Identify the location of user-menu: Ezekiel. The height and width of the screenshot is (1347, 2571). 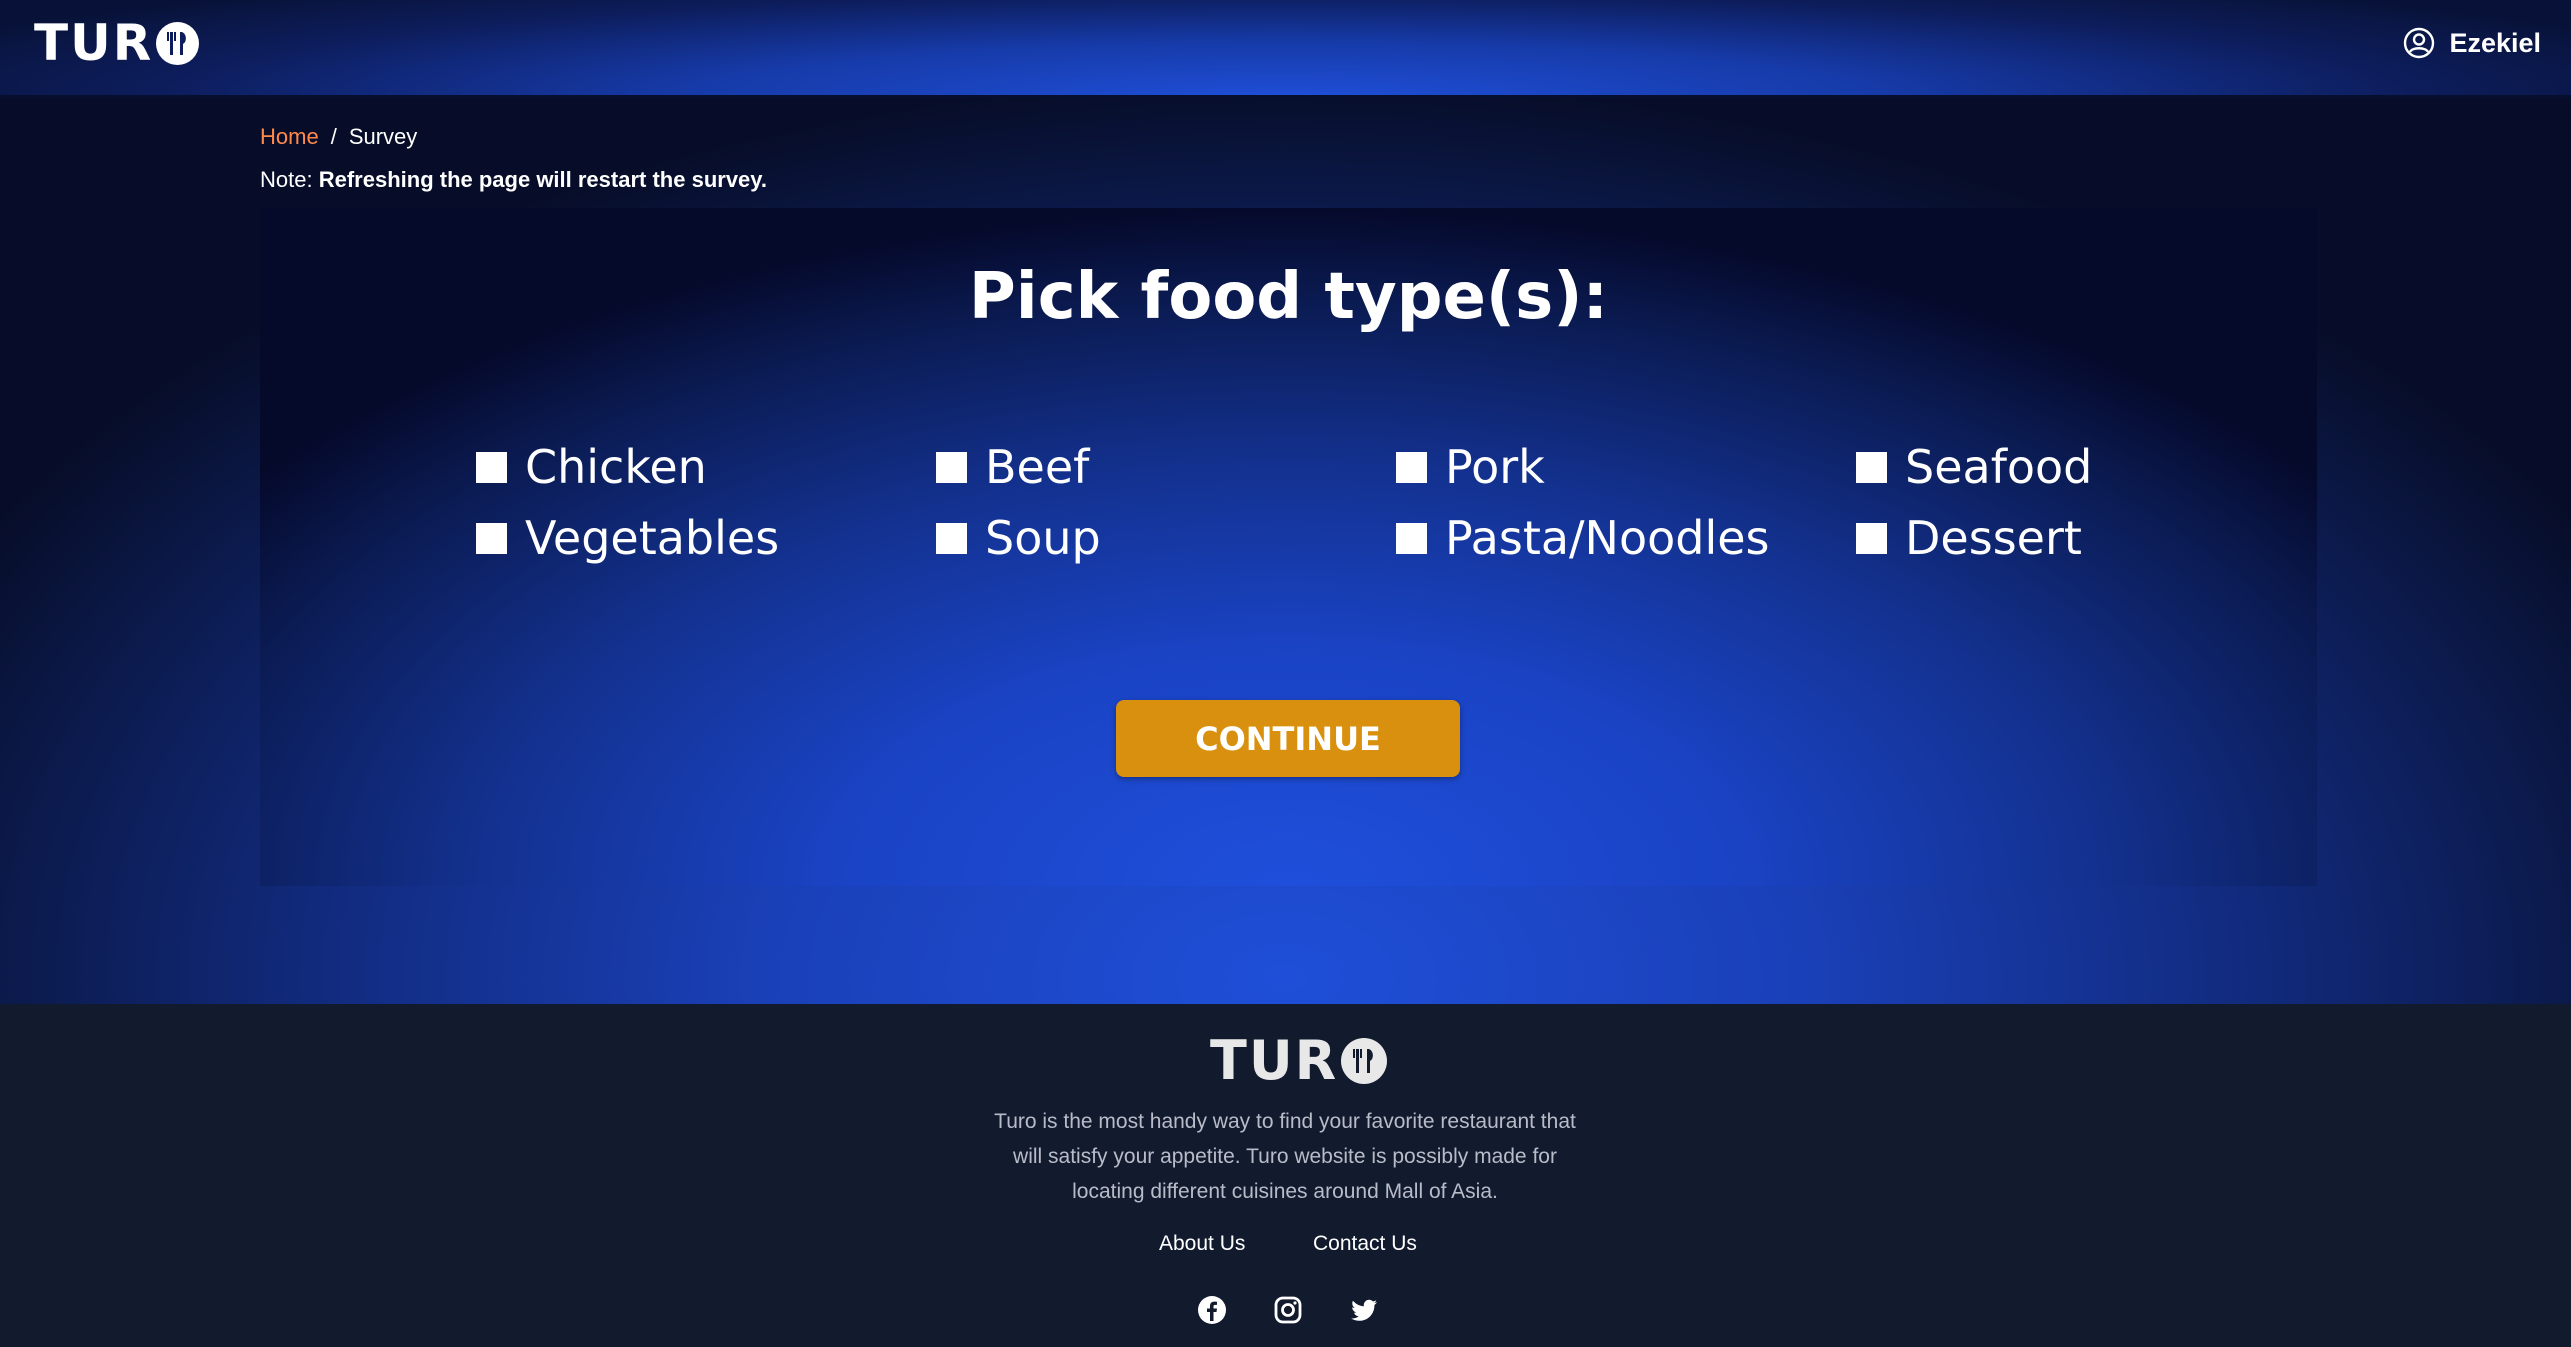
(2472, 43).